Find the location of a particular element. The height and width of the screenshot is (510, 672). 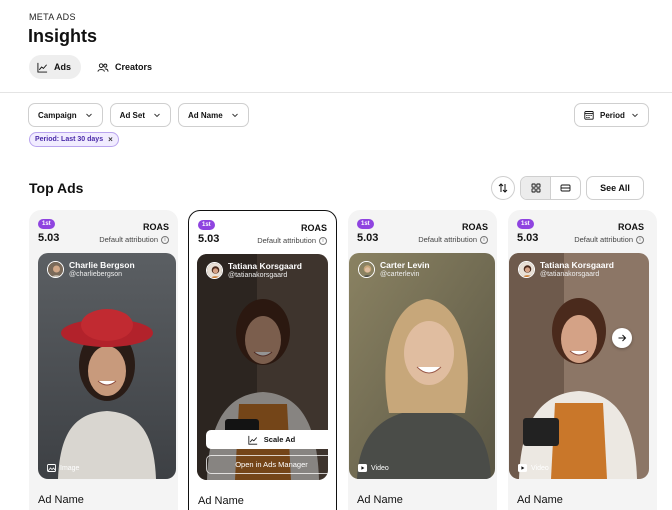

section-title: Top Ads is located at coordinates (56, 188).